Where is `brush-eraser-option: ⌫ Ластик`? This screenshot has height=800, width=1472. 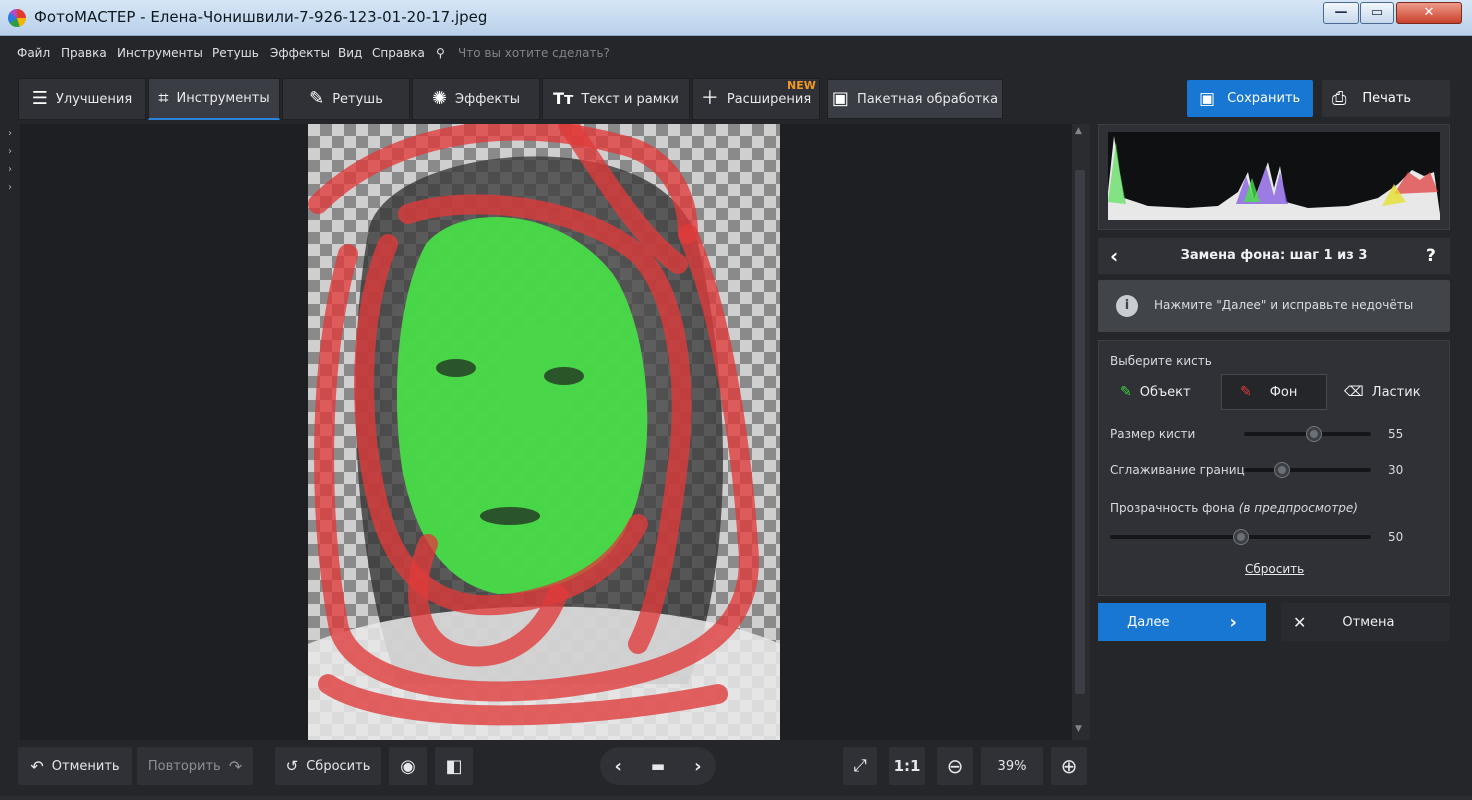
brush-eraser-option: ⌫ Ластик is located at coordinates (1388, 392).